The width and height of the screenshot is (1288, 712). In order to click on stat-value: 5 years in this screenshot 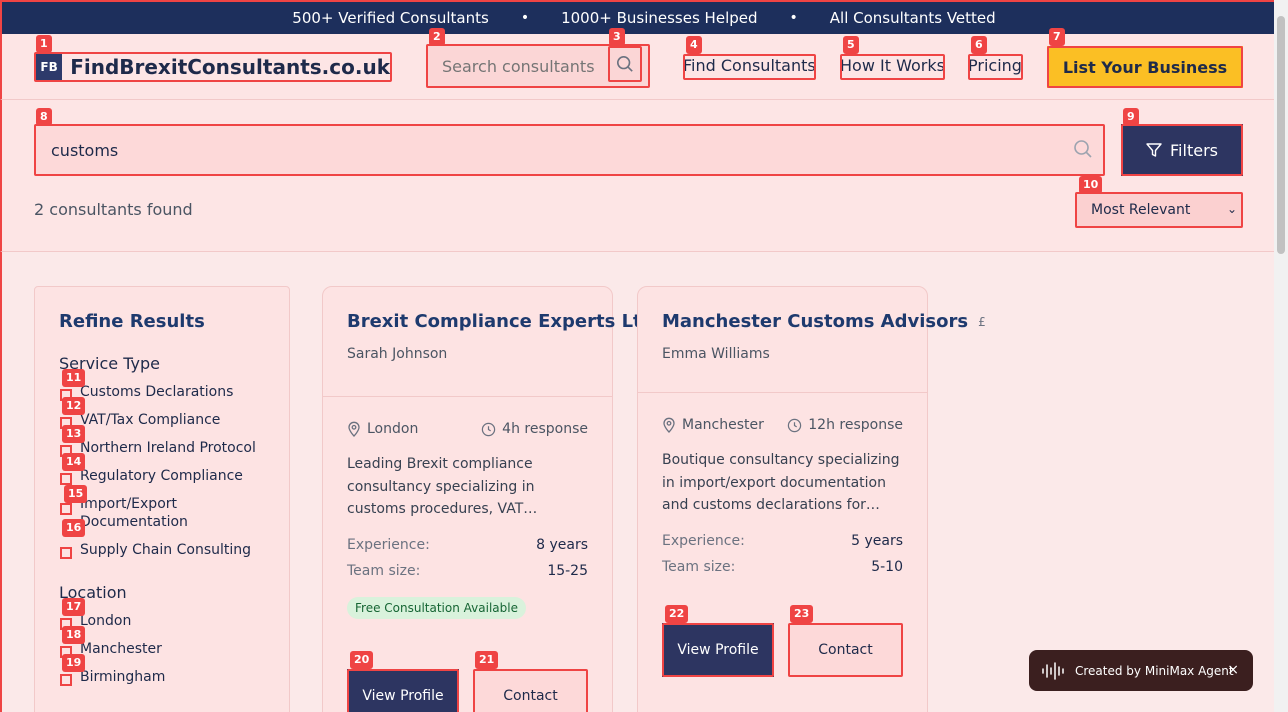, I will do `click(877, 540)`.